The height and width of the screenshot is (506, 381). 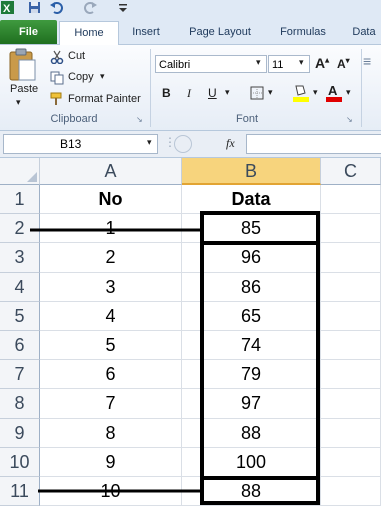 What do you see at coordinates (189, 93) in the screenshot?
I see `italic-button: I` at bounding box center [189, 93].